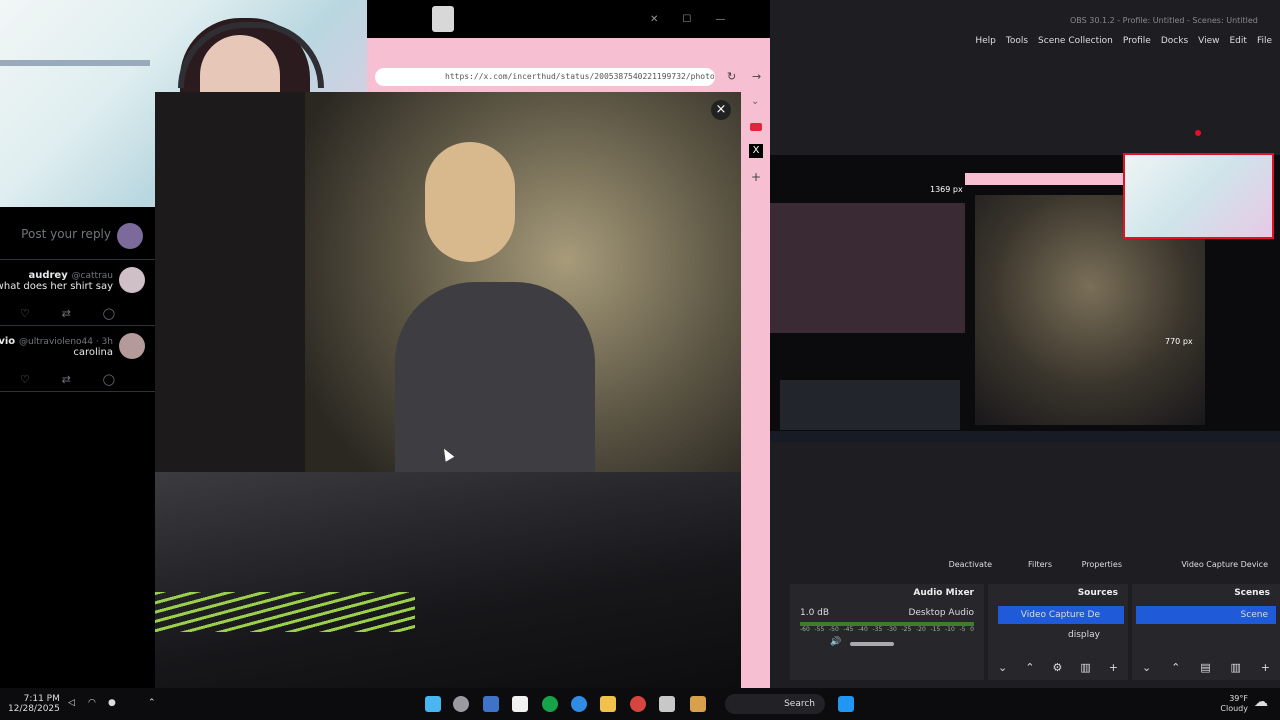  I want to click on weather-temp: 39°F, so click(1238, 698).